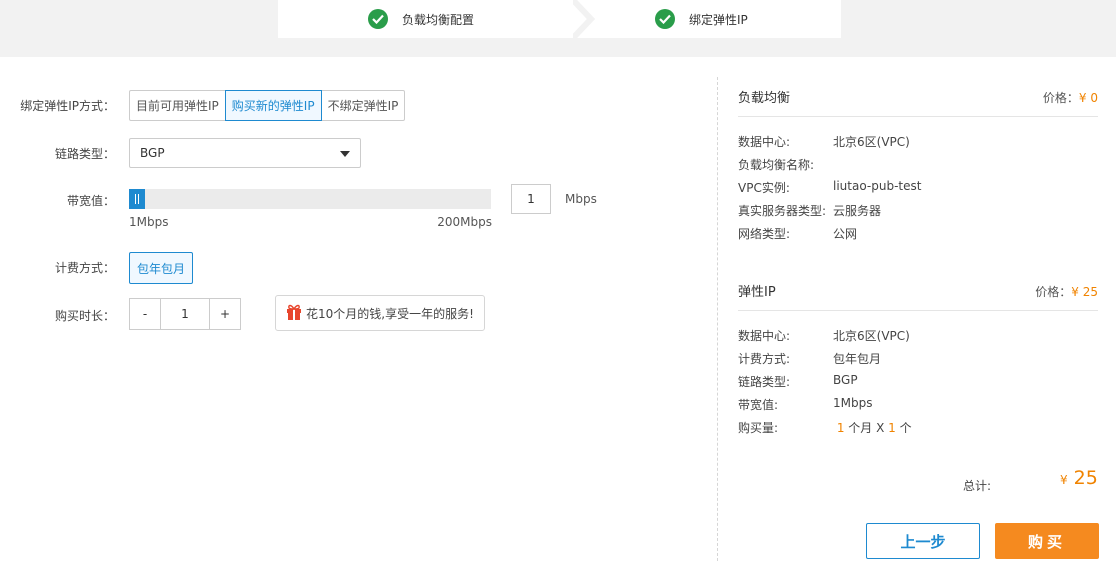  I want to click on summary-row: 带宽值: 1Mbps, so click(805, 404).